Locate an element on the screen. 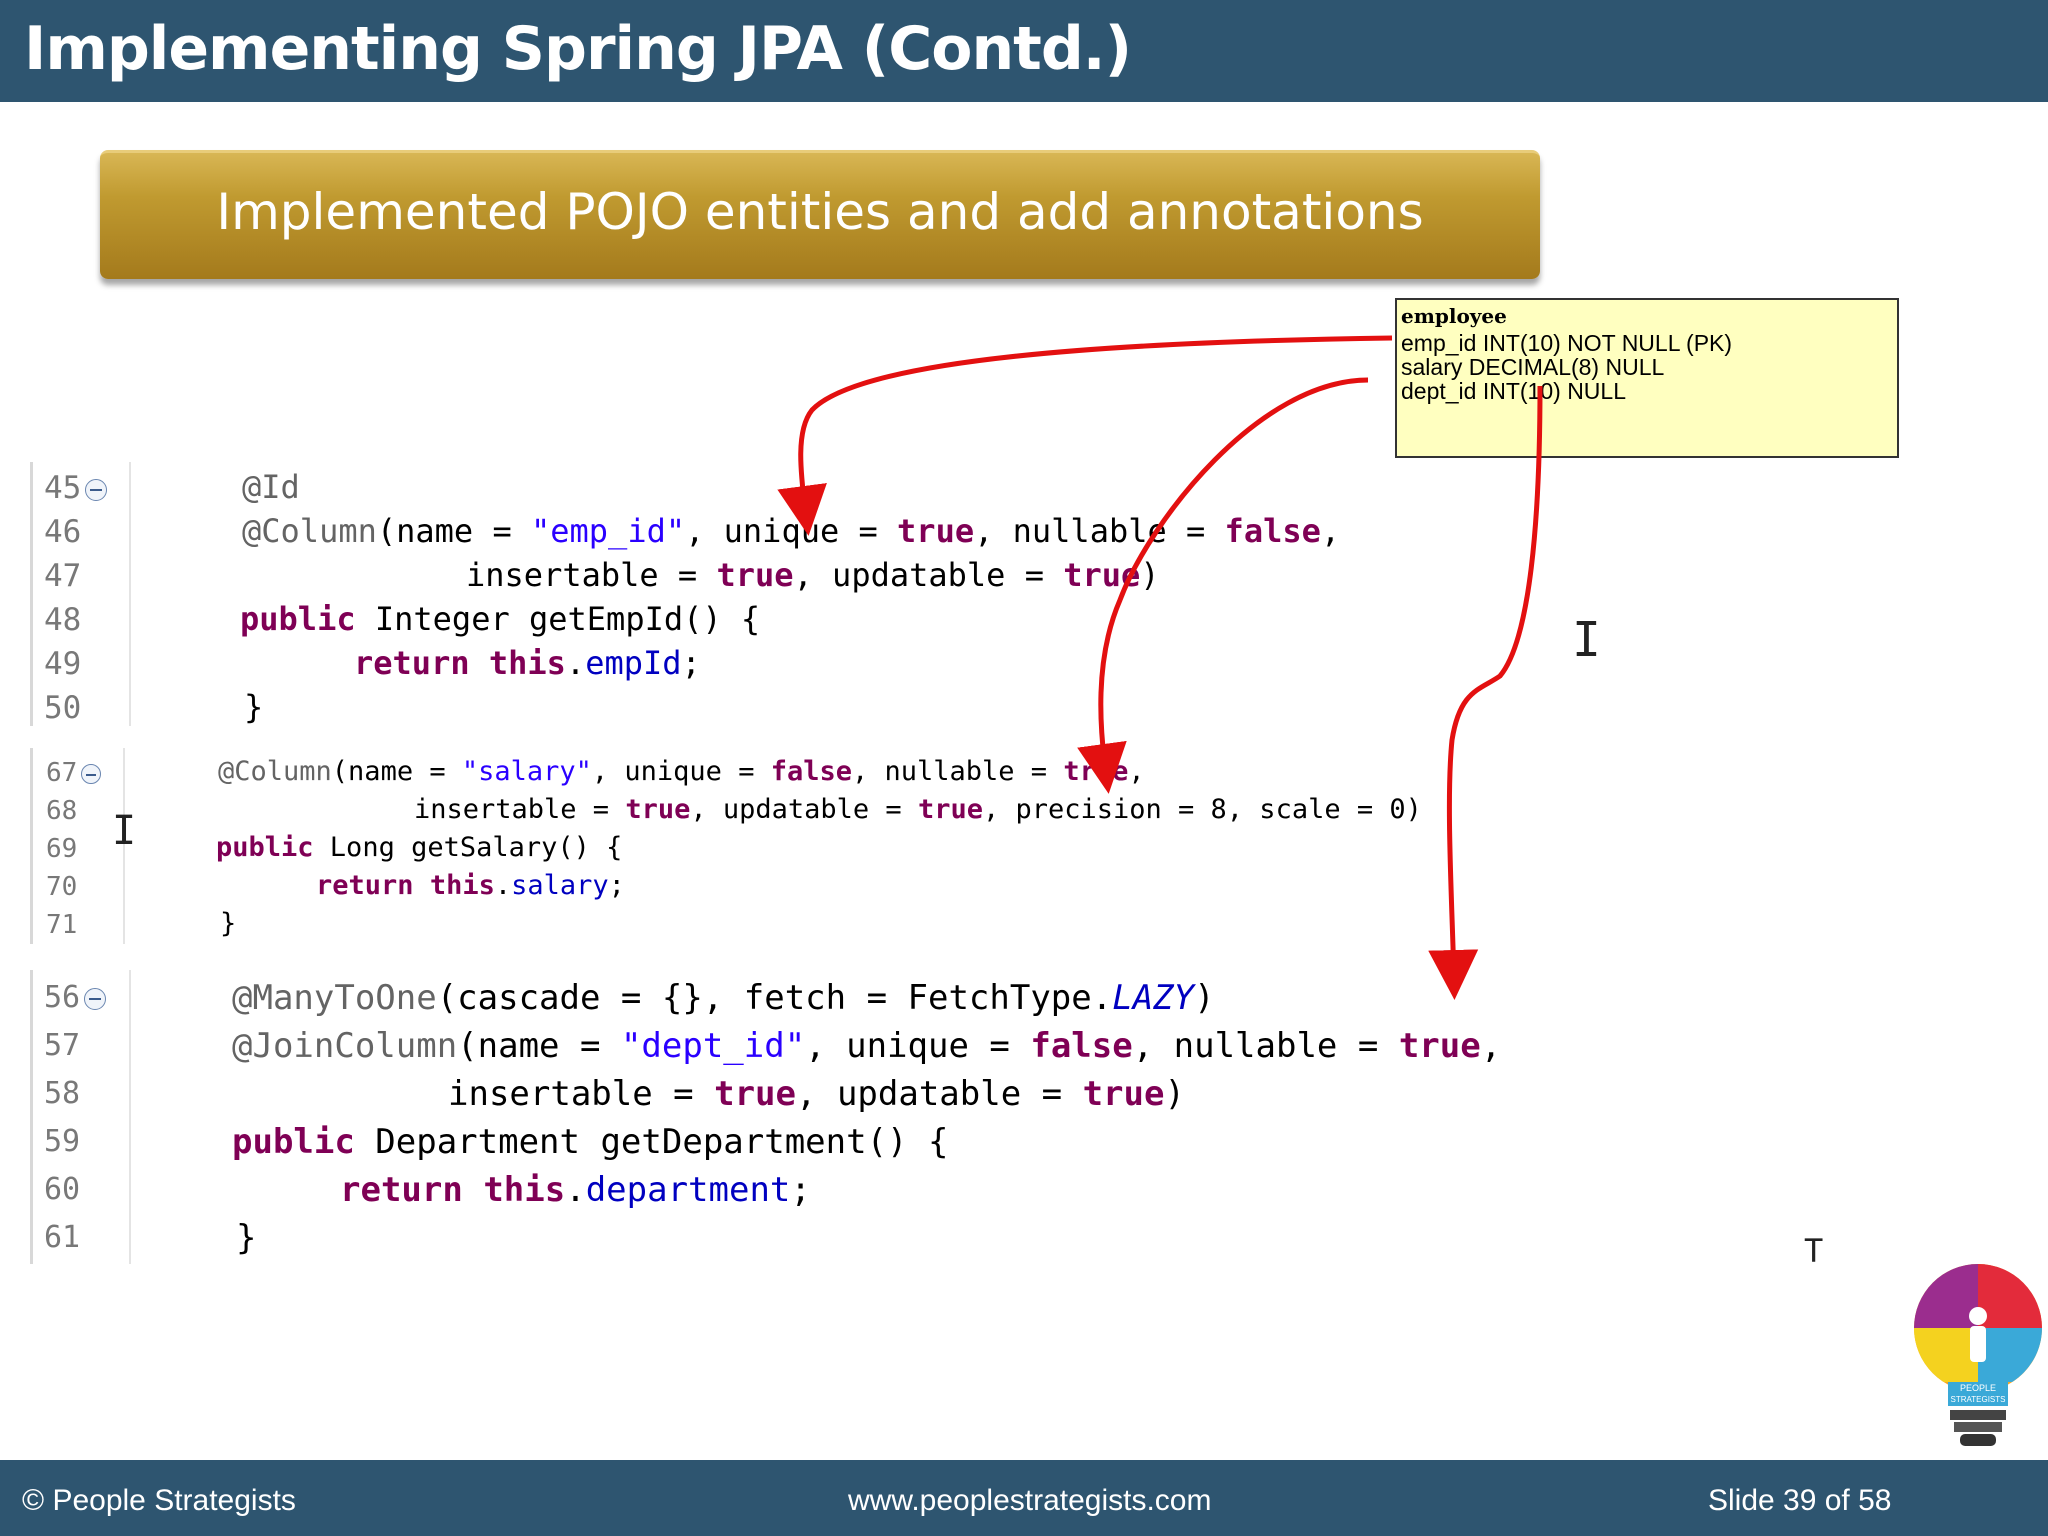 Image resolution: width=2048 pixels, height=1536 pixels. slide-counter: Slide 39 of 58 is located at coordinates (1800, 1500).